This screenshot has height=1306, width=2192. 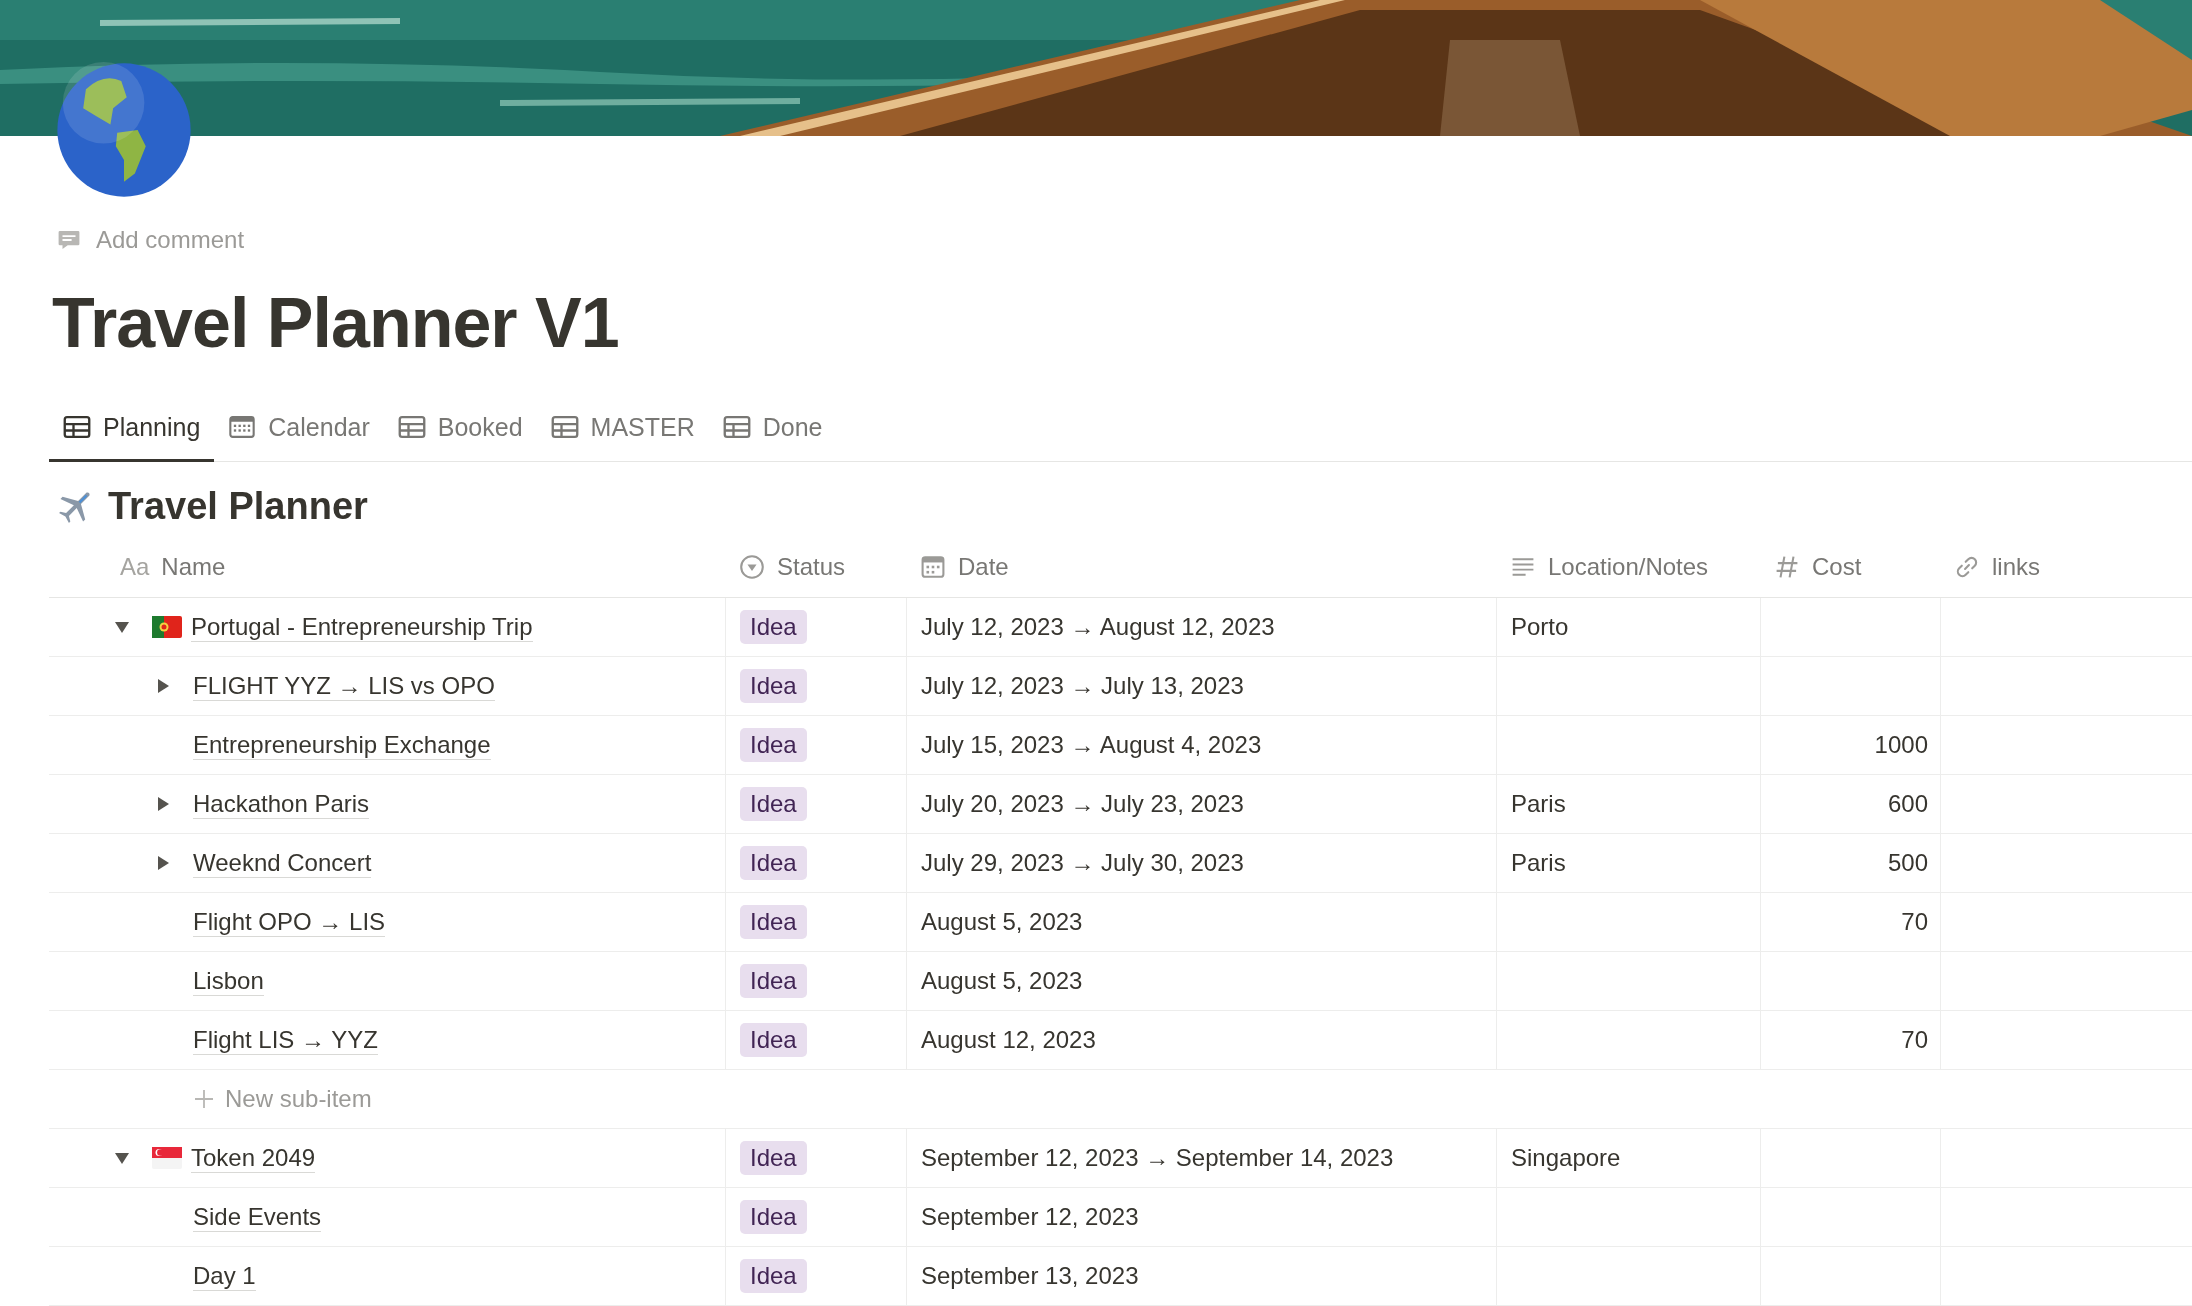 I want to click on table-cell: 1000, so click(x=1901, y=745).